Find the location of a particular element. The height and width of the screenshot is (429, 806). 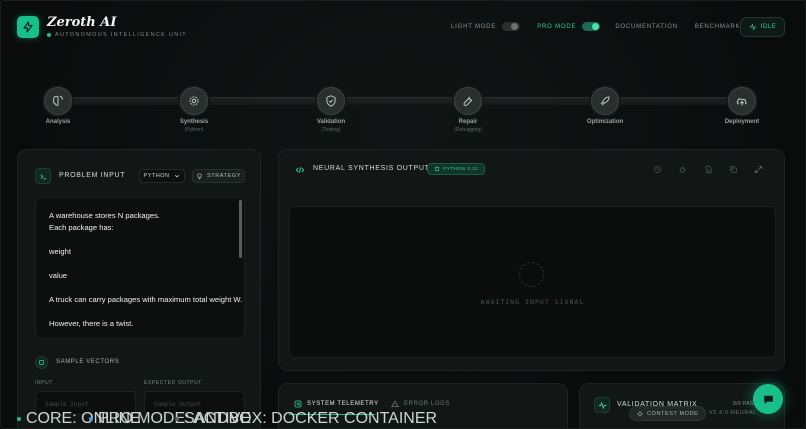

copy-icon is located at coordinates (733, 169).